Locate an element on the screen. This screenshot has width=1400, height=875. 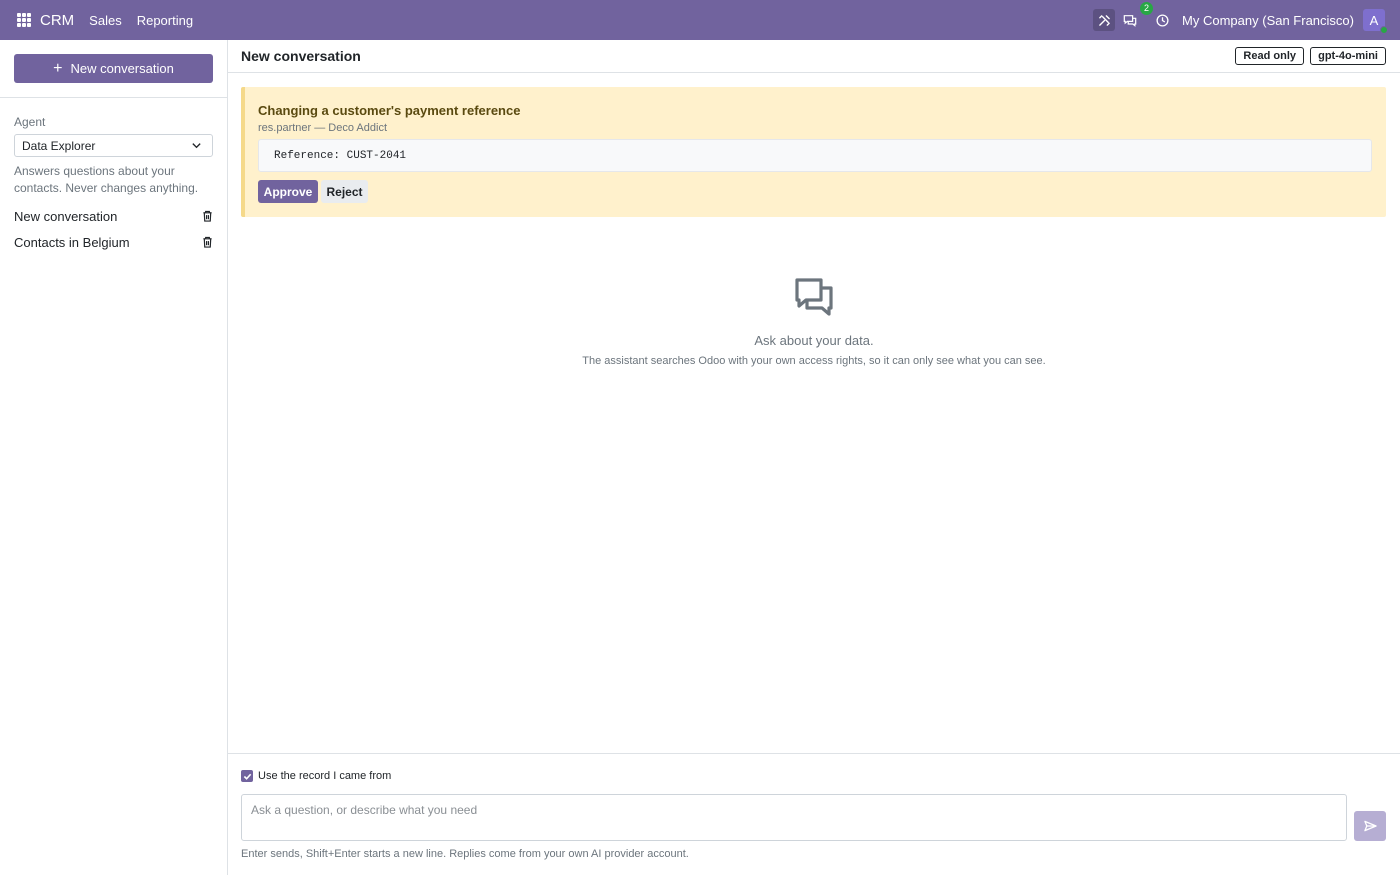
presence-status-icon is located at coordinates (1384, 30).